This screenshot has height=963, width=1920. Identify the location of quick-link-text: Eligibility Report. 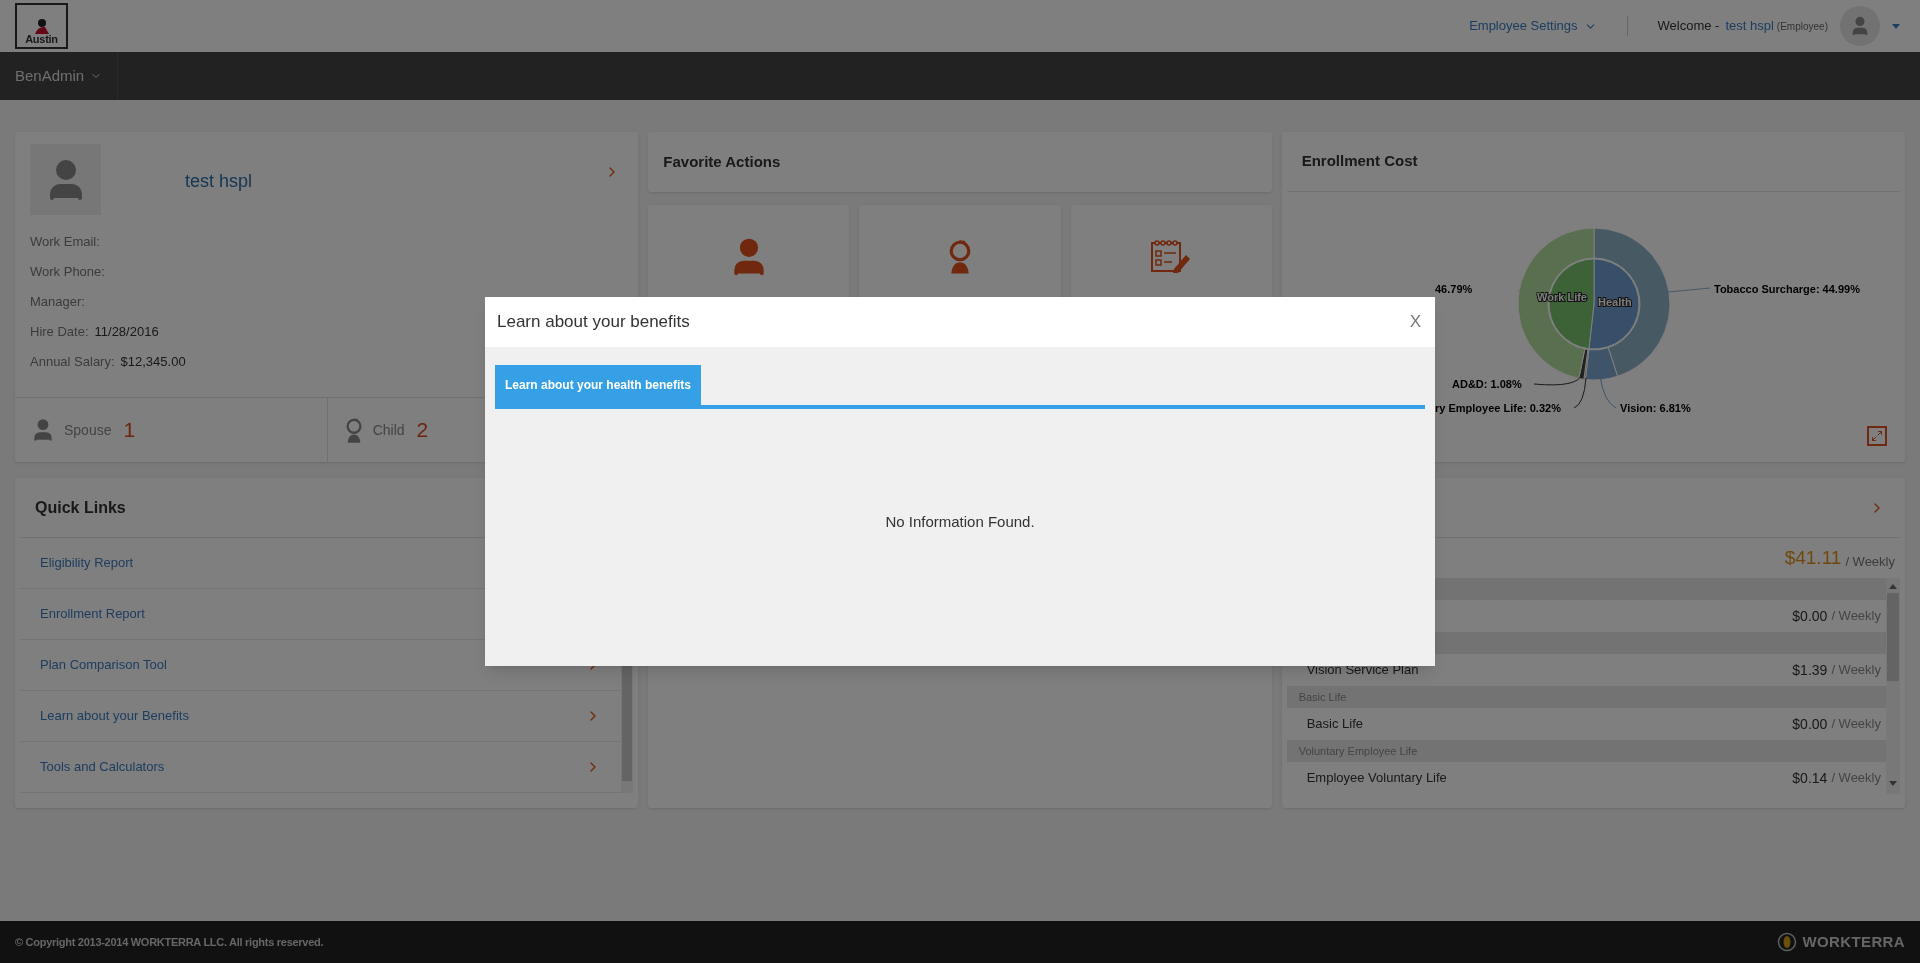
(87, 563).